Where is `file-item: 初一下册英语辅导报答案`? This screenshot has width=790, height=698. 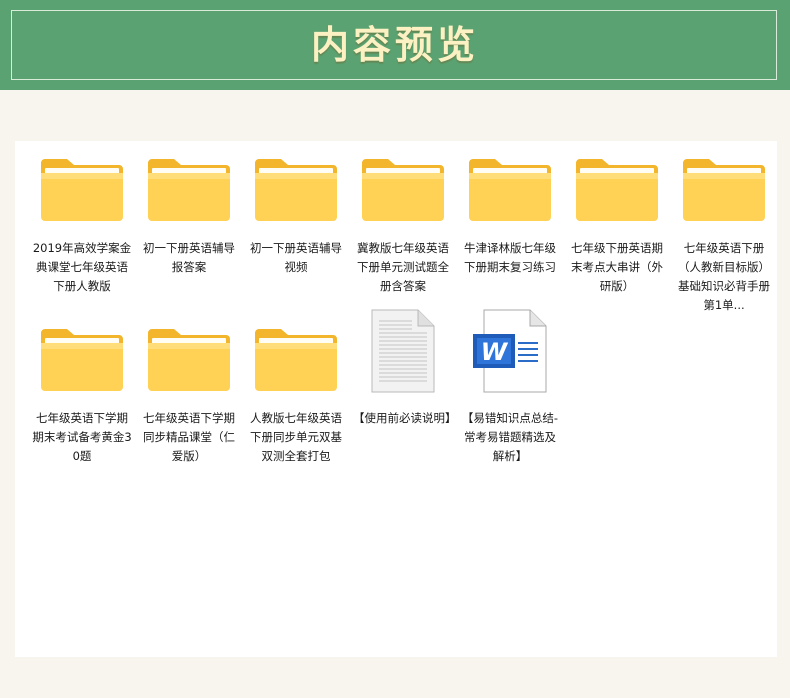 file-item: 初一下册英语辅导报答案 is located at coordinates (189, 209).